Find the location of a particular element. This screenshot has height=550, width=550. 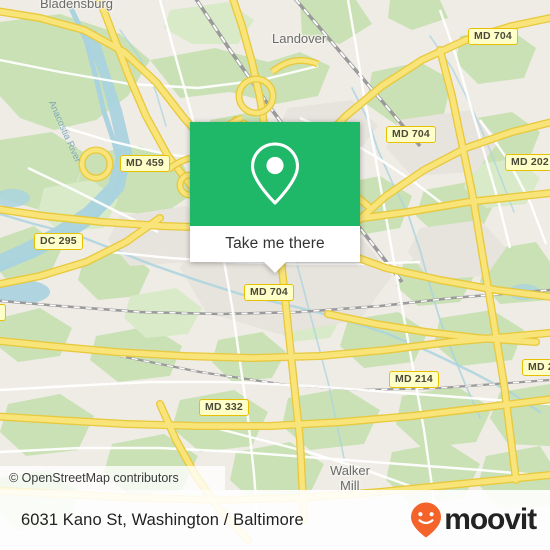

moovit-pin-smiley-icon is located at coordinates (426, 520).